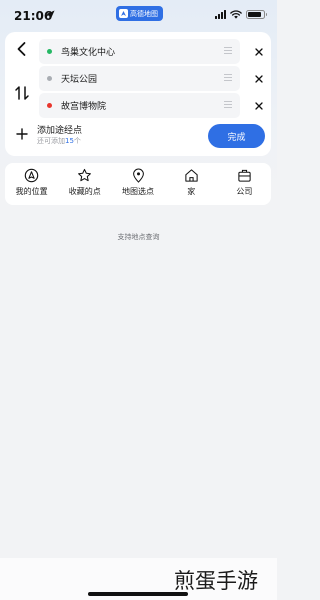 The height and width of the screenshot is (600, 320). I want to click on add-waypoint-title: 添加途经点, so click(60, 131).